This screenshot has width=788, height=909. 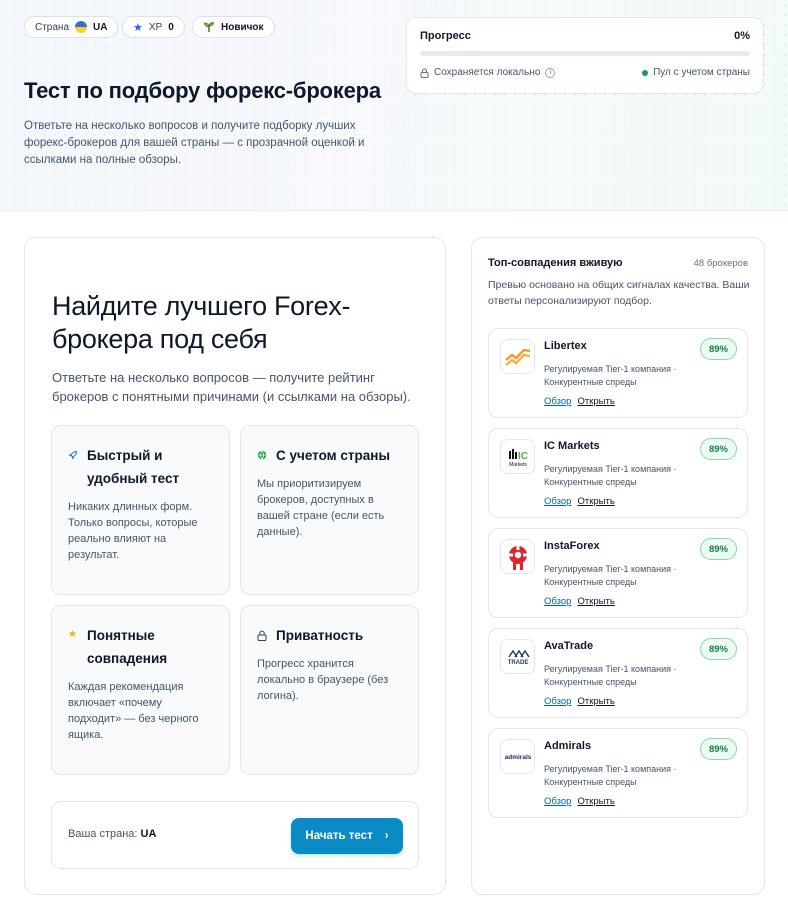 What do you see at coordinates (565, 346) in the screenshot?
I see `broker-name: Libertex` at bounding box center [565, 346].